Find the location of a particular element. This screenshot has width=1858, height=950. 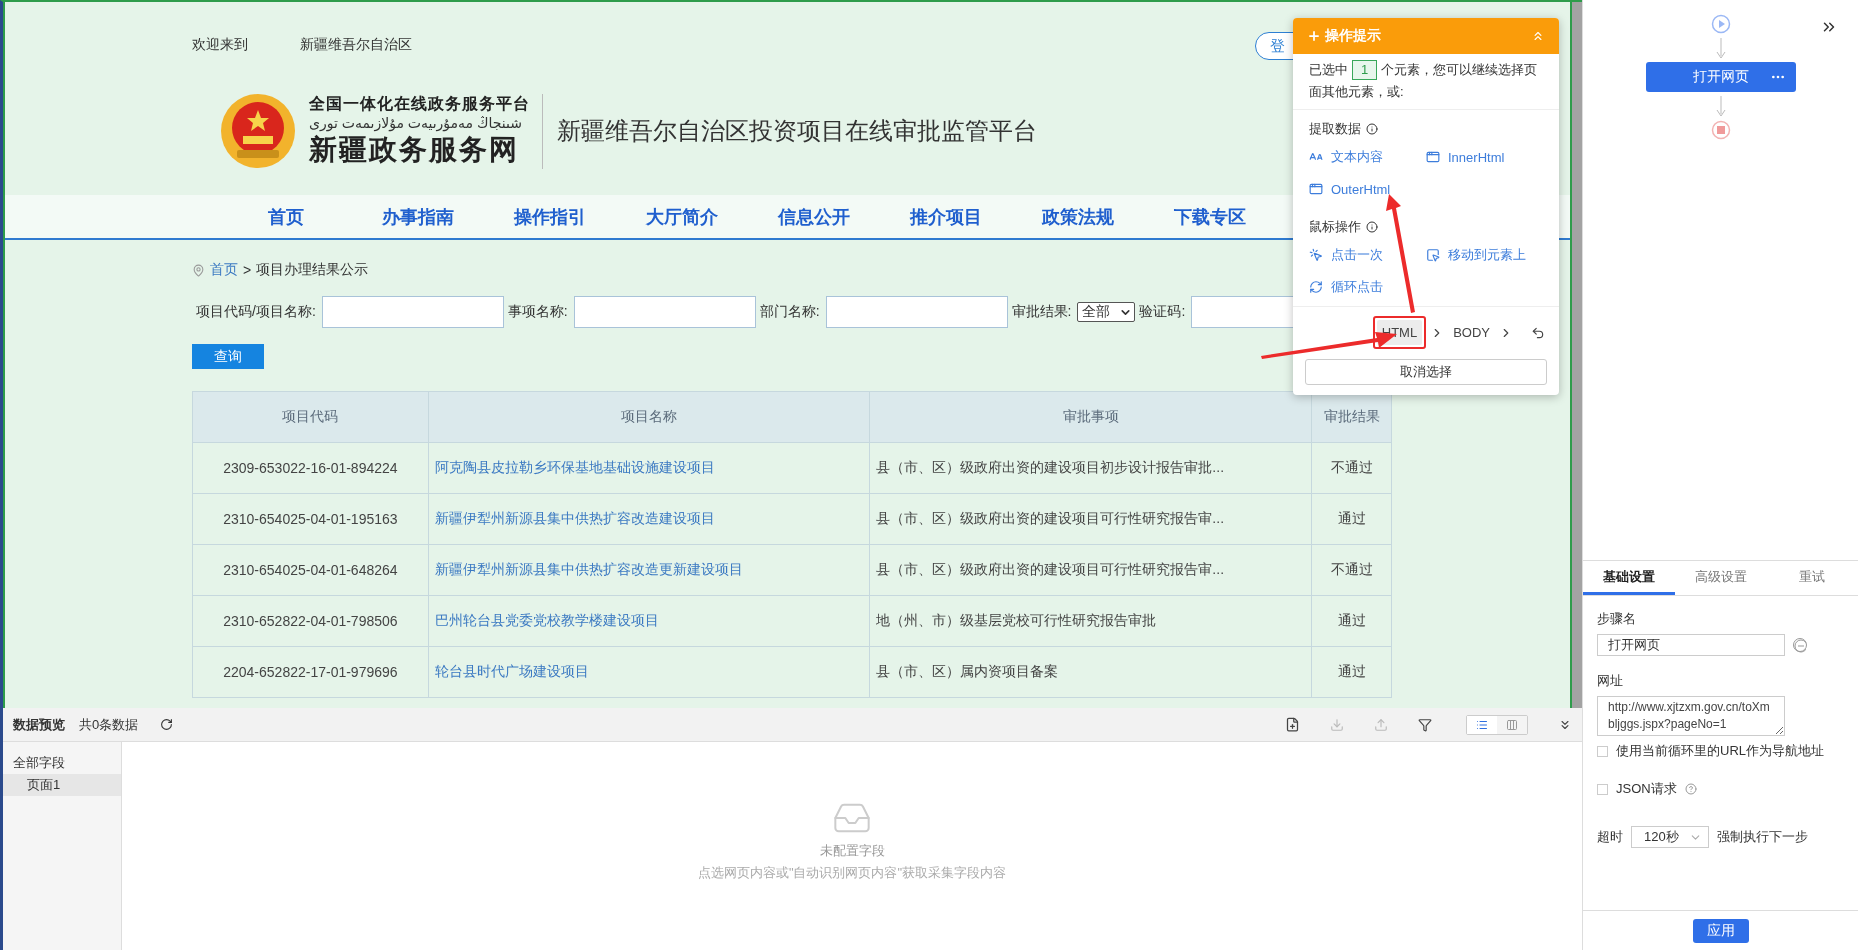

field-label: 审批结果: is located at coordinates (1041, 312).